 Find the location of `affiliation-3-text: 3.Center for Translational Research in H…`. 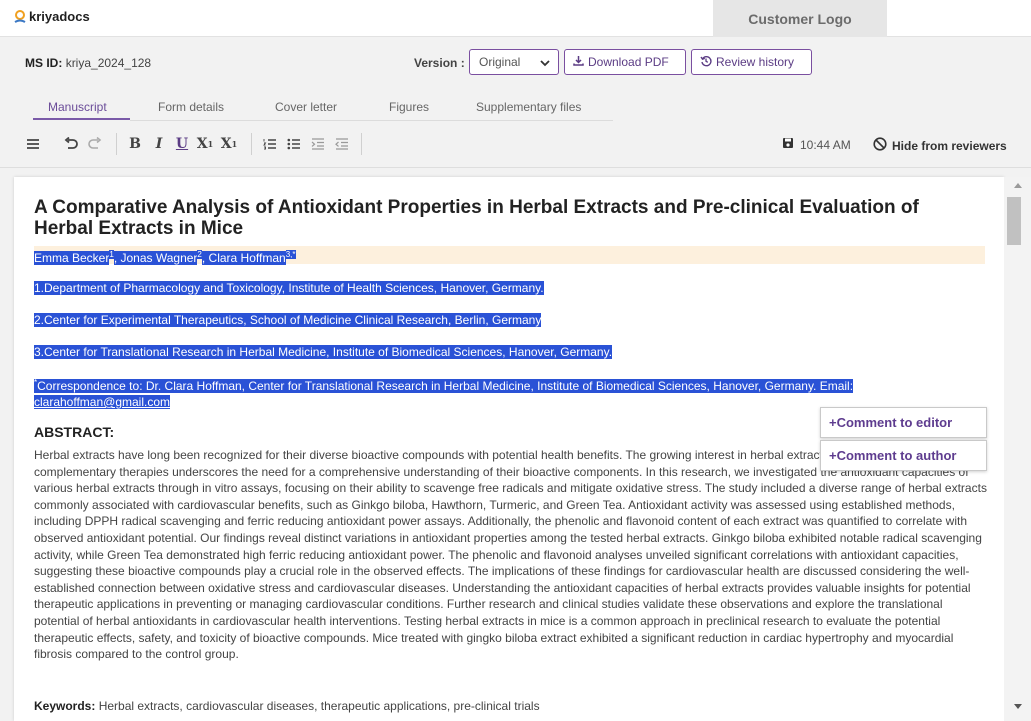

affiliation-3-text: 3.Center for Translational Research in H… is located at coordinates (323, 352).